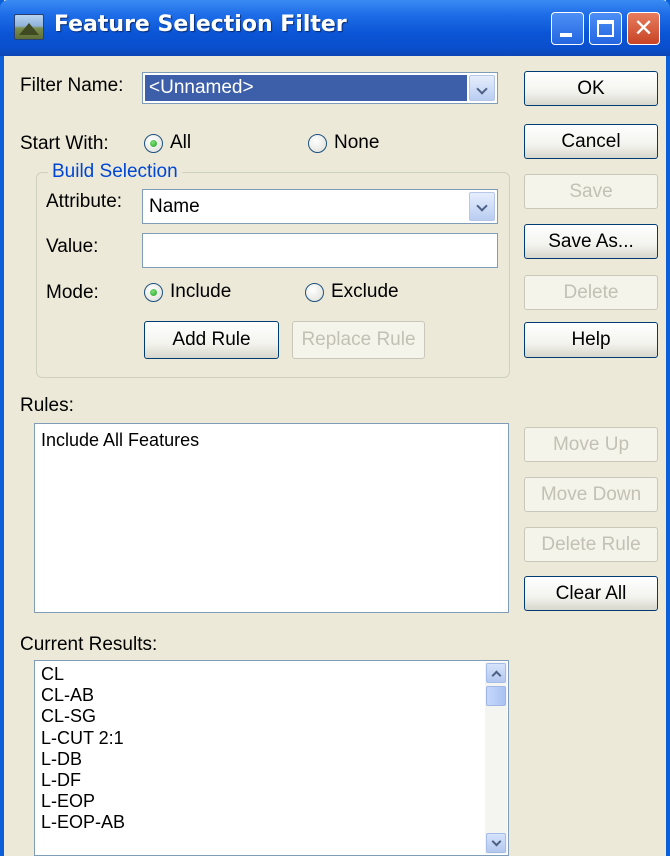  What do you see at coordinates (591, 444) in the screenshot?
I see `move-up-button: Move Up` at bounding box center [591, 444].